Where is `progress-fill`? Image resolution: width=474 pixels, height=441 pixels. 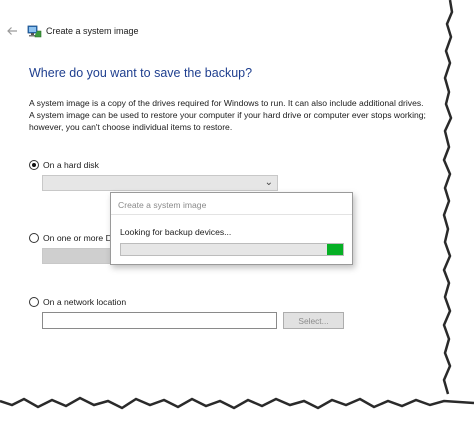 progress-fill is located at coordinates (335, 249).